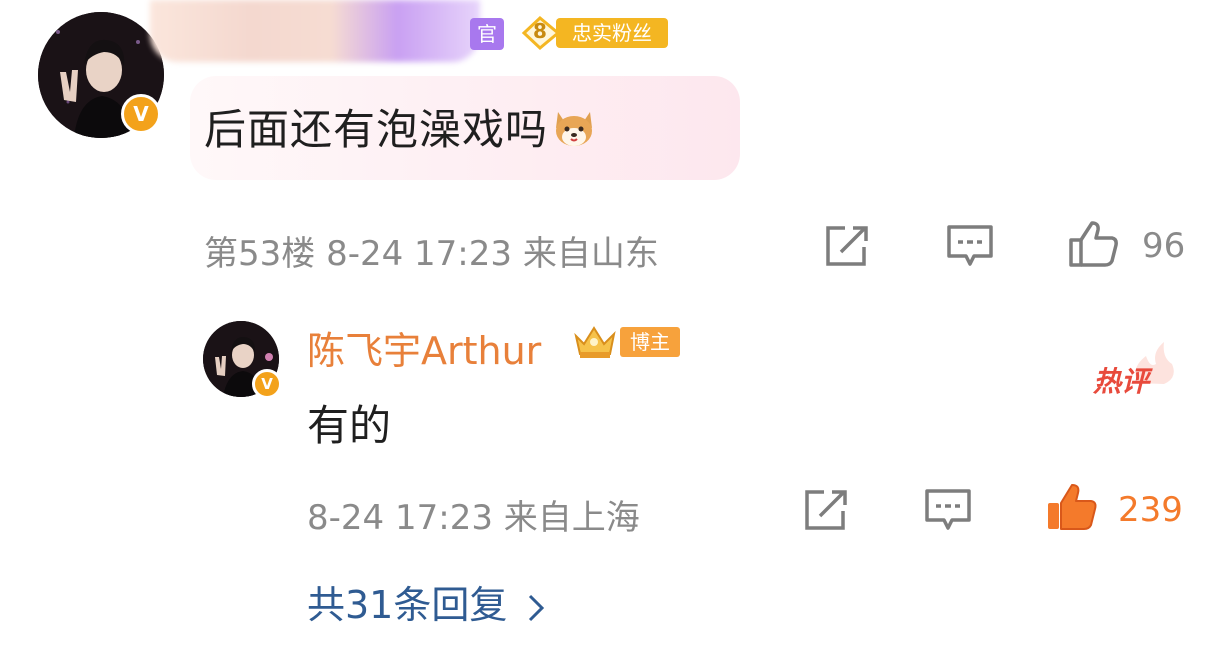 The width and height of the screenshot is (1224, 661). Describe the element at coordinates (315, 31) in the screenshot. I see `commenter-username-blurred` at that location.